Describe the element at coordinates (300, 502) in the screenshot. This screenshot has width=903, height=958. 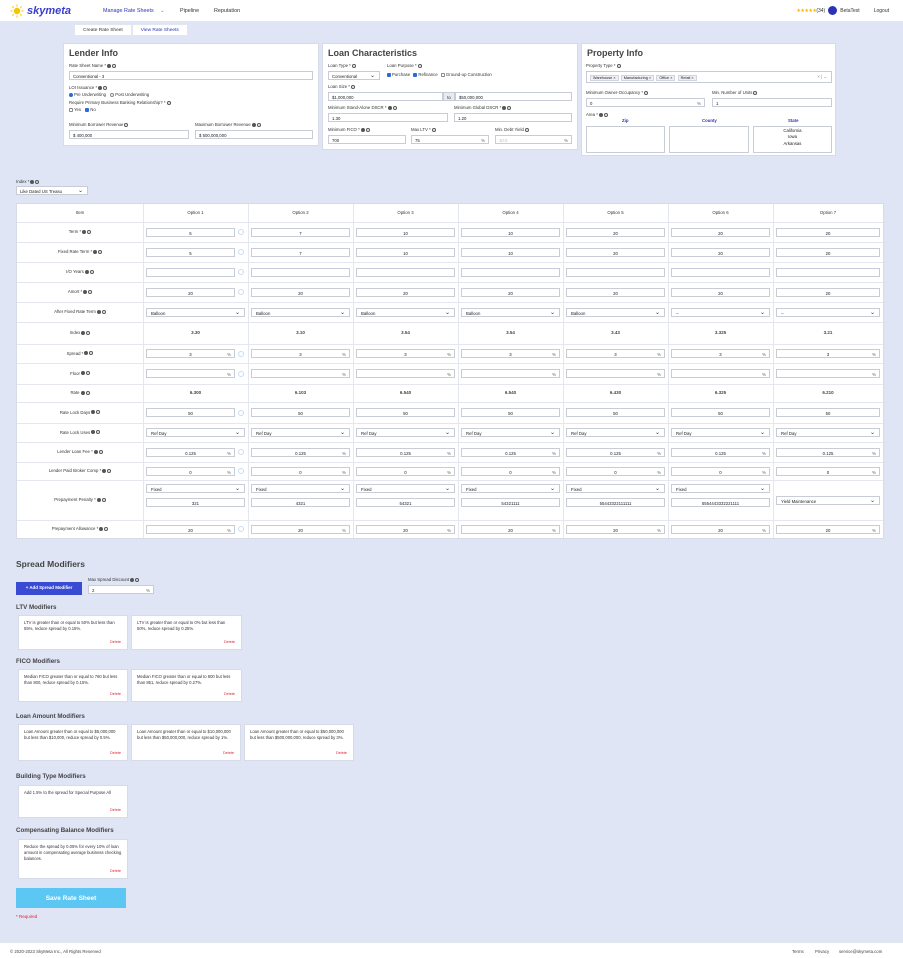
I see `prepayment-schedule-input: 4321` at that location.